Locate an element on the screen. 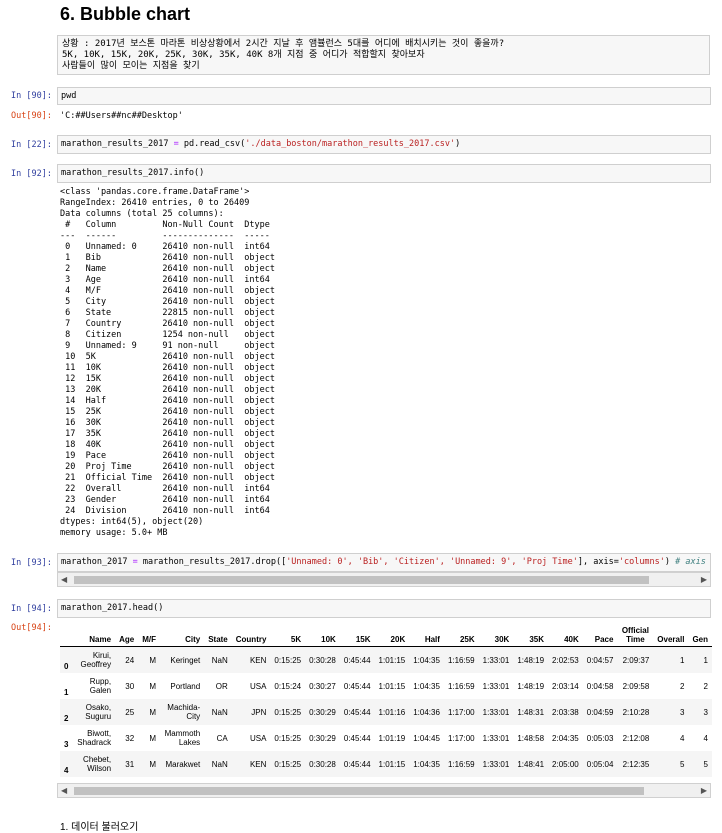 The image size is (722, 833). table-cell: Marakwet is located at coordinates (183, 764).